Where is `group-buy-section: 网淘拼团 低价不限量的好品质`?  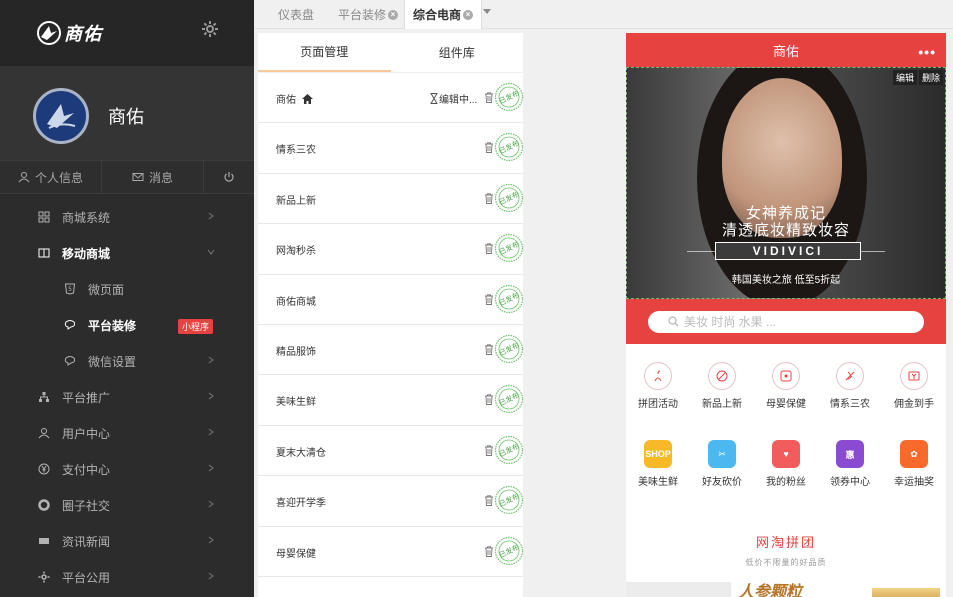 group-buy-section: 网淘拼团 低价不限量的好品质 is located at coordinates (786, 547).